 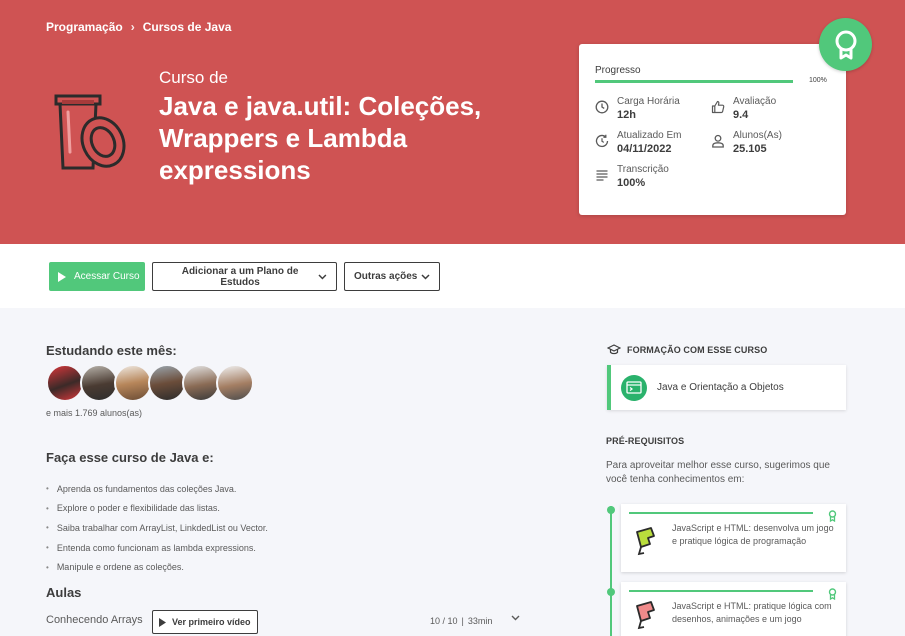 What do you see at coordinates (637, 109) in the screenshot?
I see `stat-workload: Carga Horária 12h` at bounding box center [637, 109].